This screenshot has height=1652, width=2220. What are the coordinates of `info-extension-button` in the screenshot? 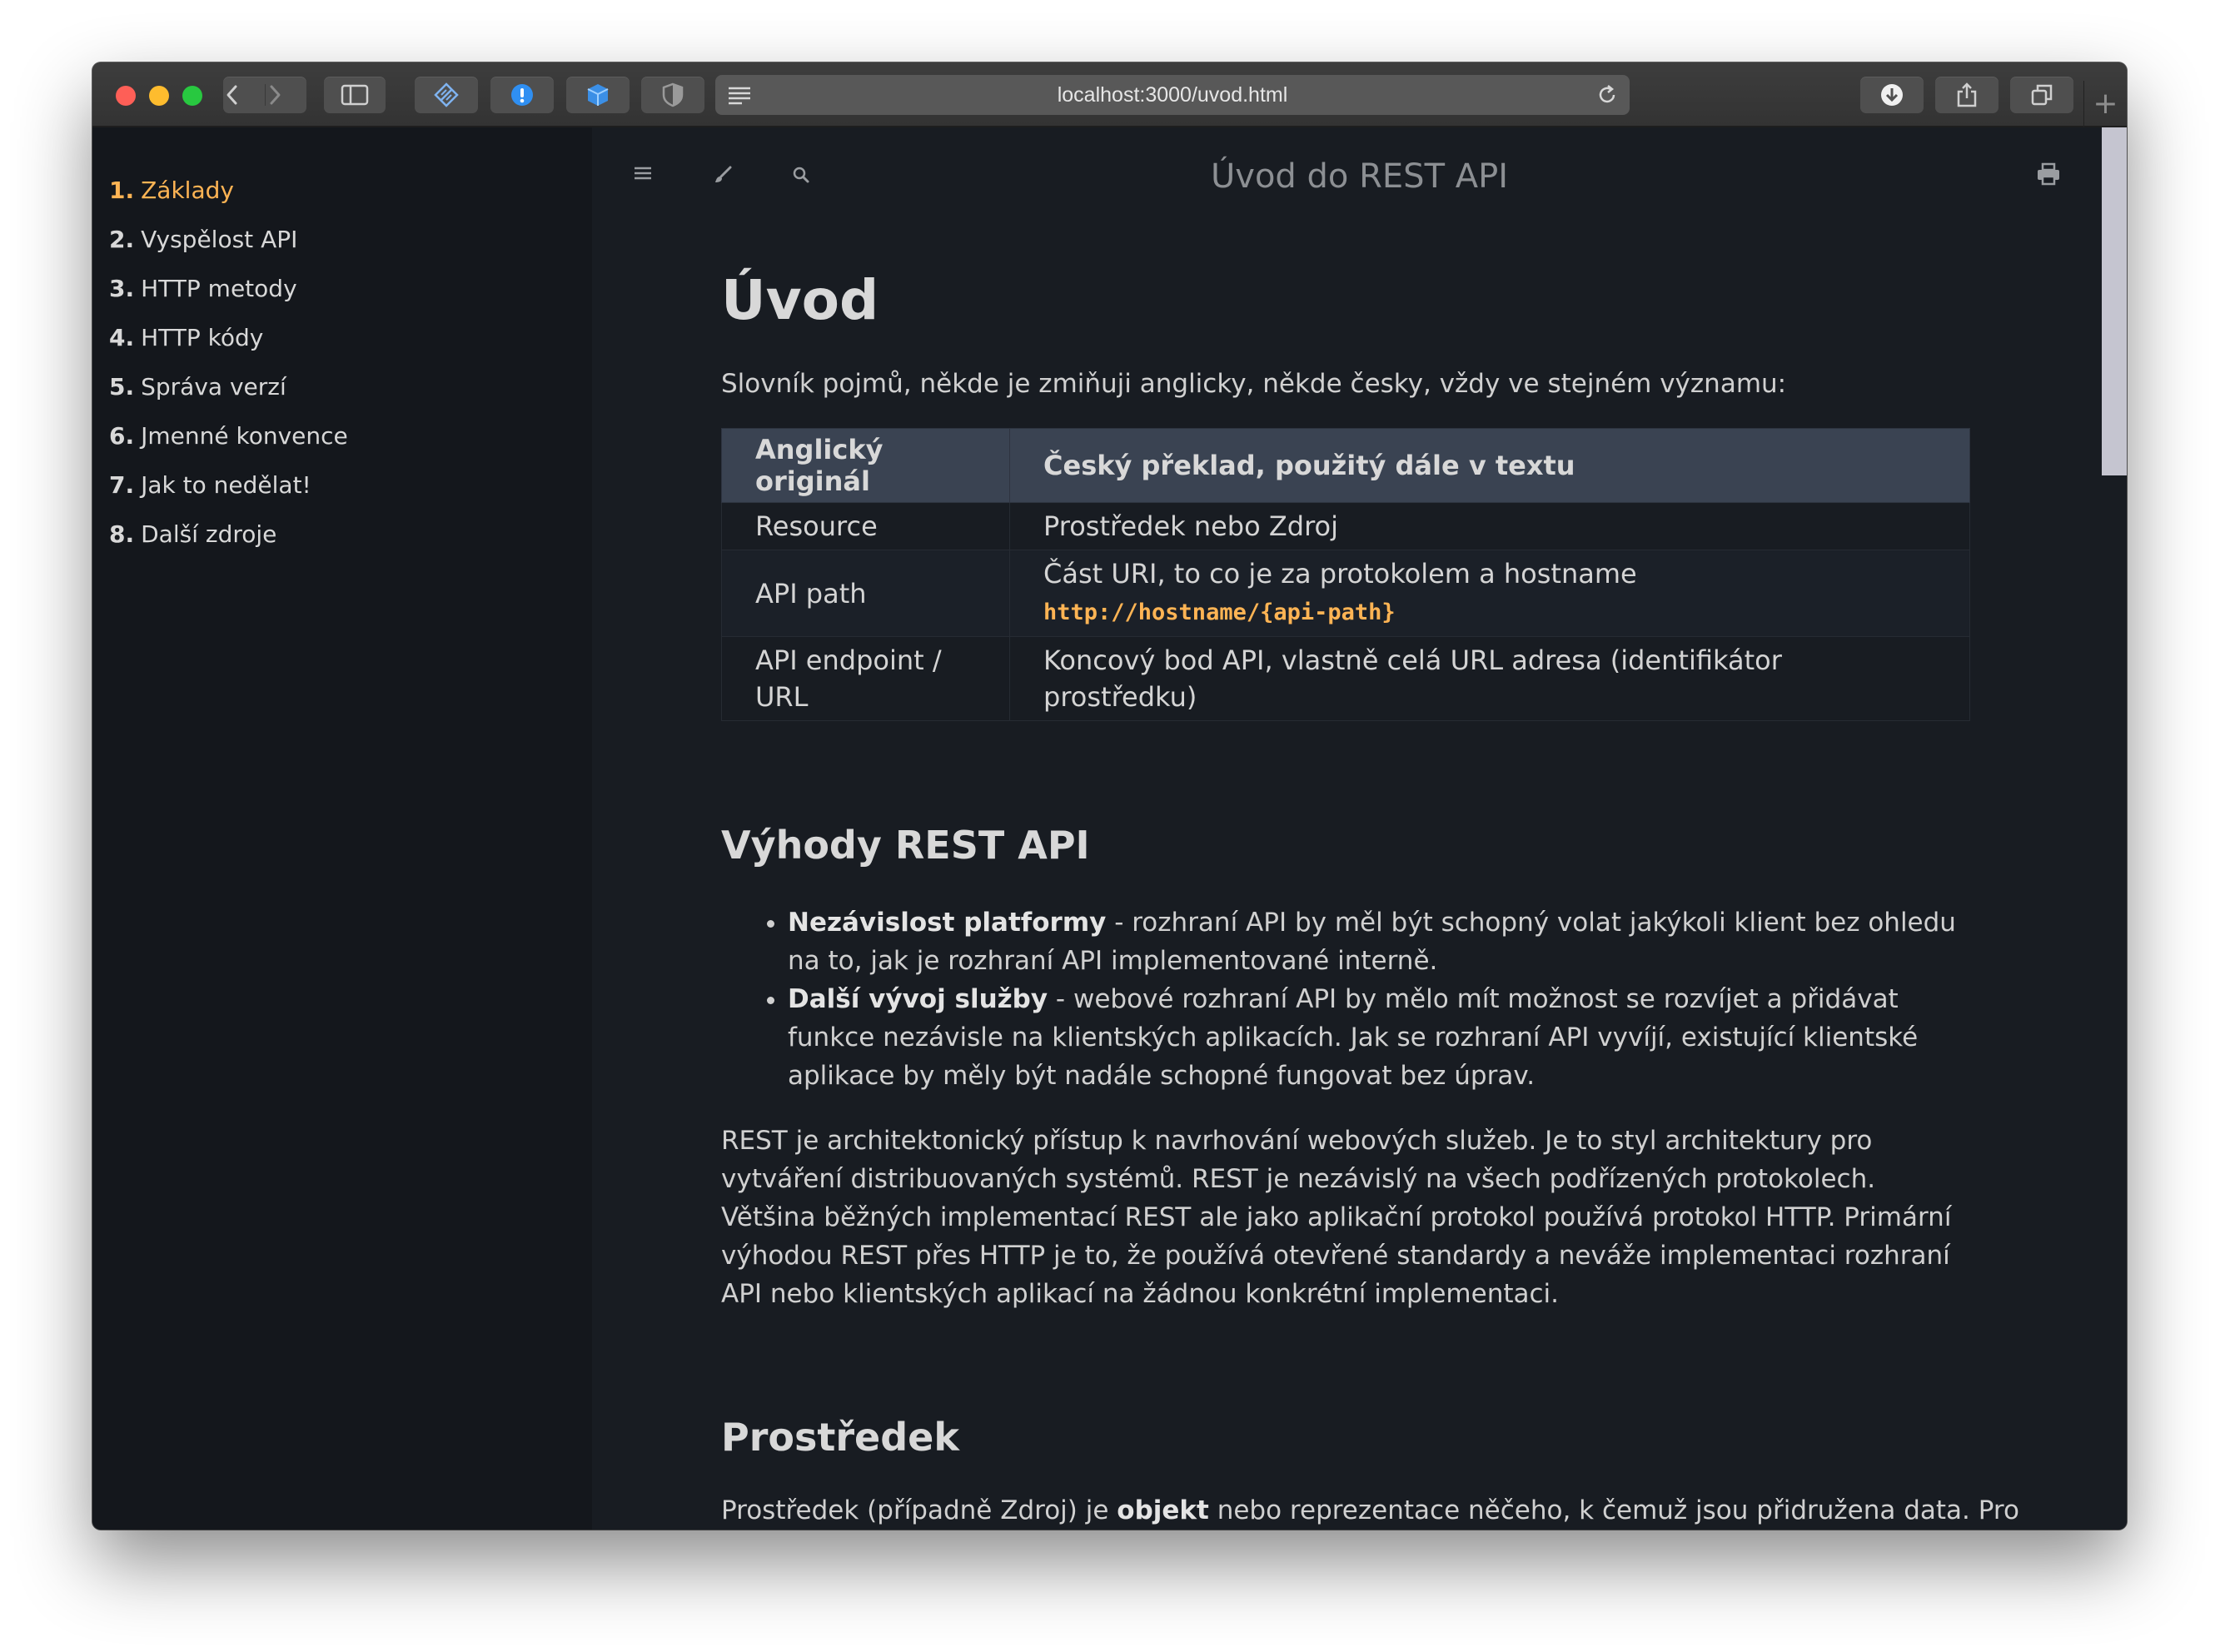 It's located at (522, 95).